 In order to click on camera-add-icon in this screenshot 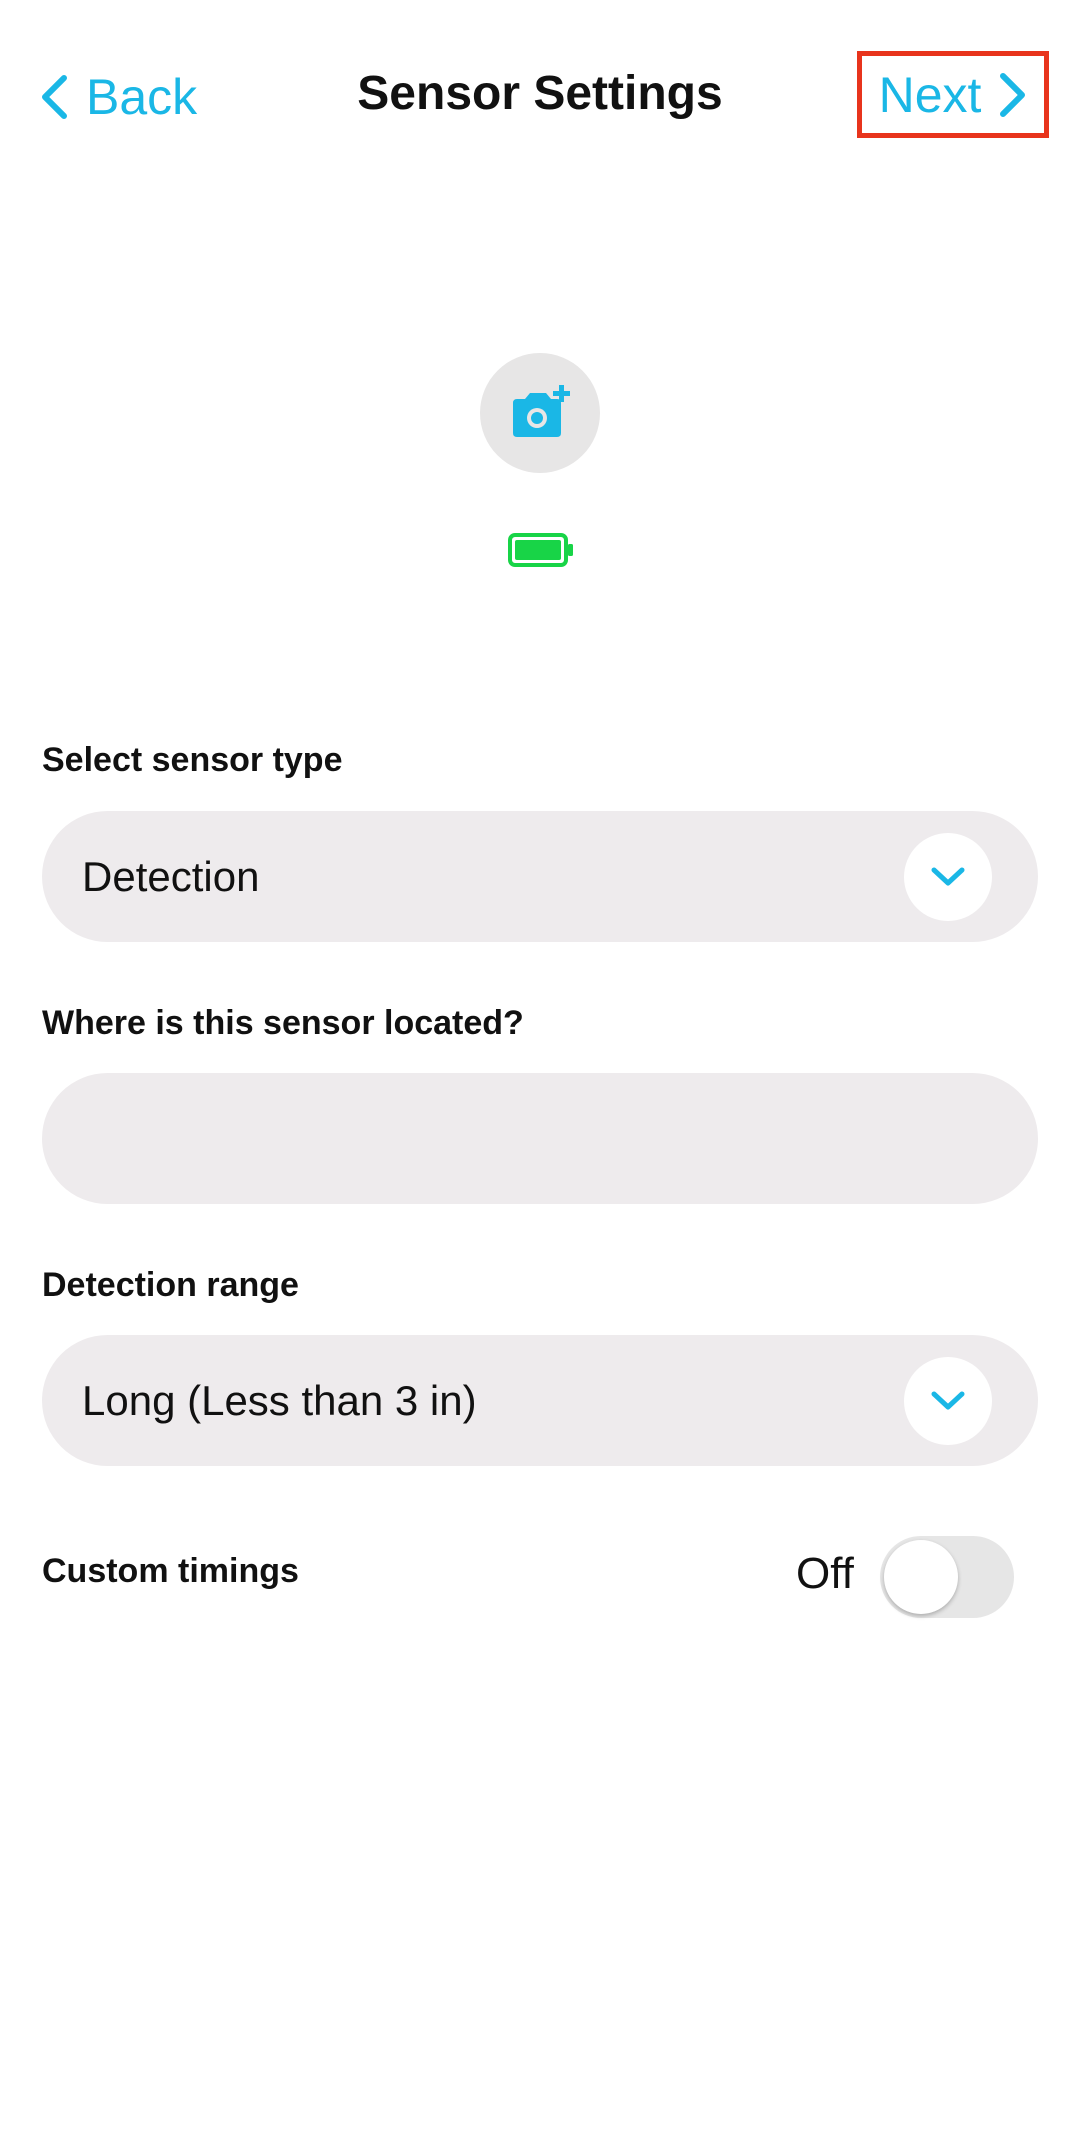, I will do `click(541, 411)`.